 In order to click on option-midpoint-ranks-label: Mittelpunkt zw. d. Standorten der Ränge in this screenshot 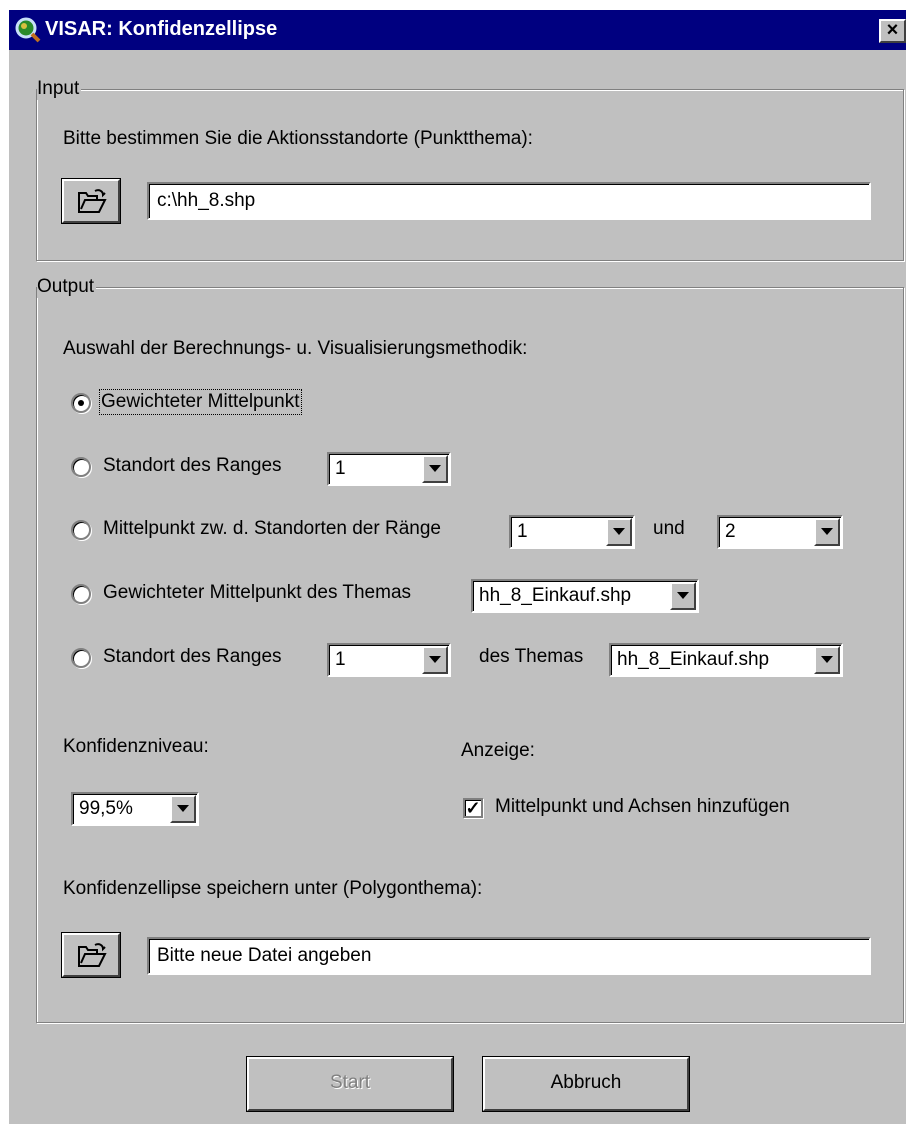, I will do `click(272, 529)`.